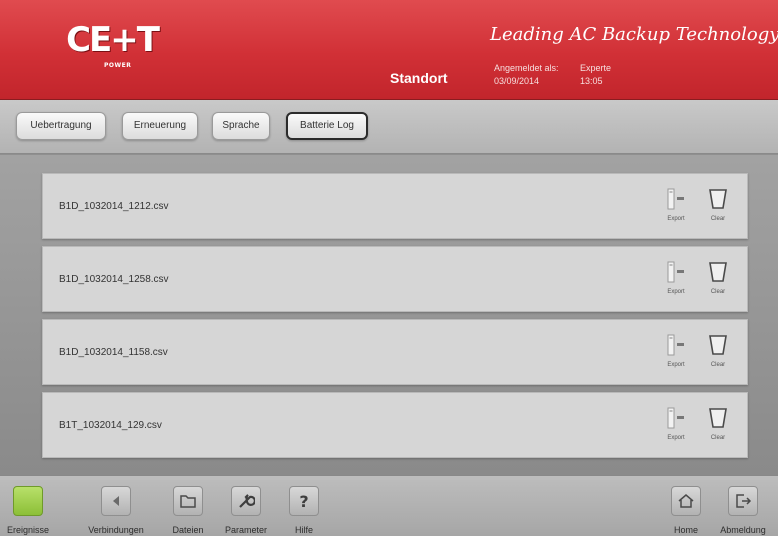 This screenshot has width=778, height=536. I want to click on nav-label: Dateien, so click(188, 530).